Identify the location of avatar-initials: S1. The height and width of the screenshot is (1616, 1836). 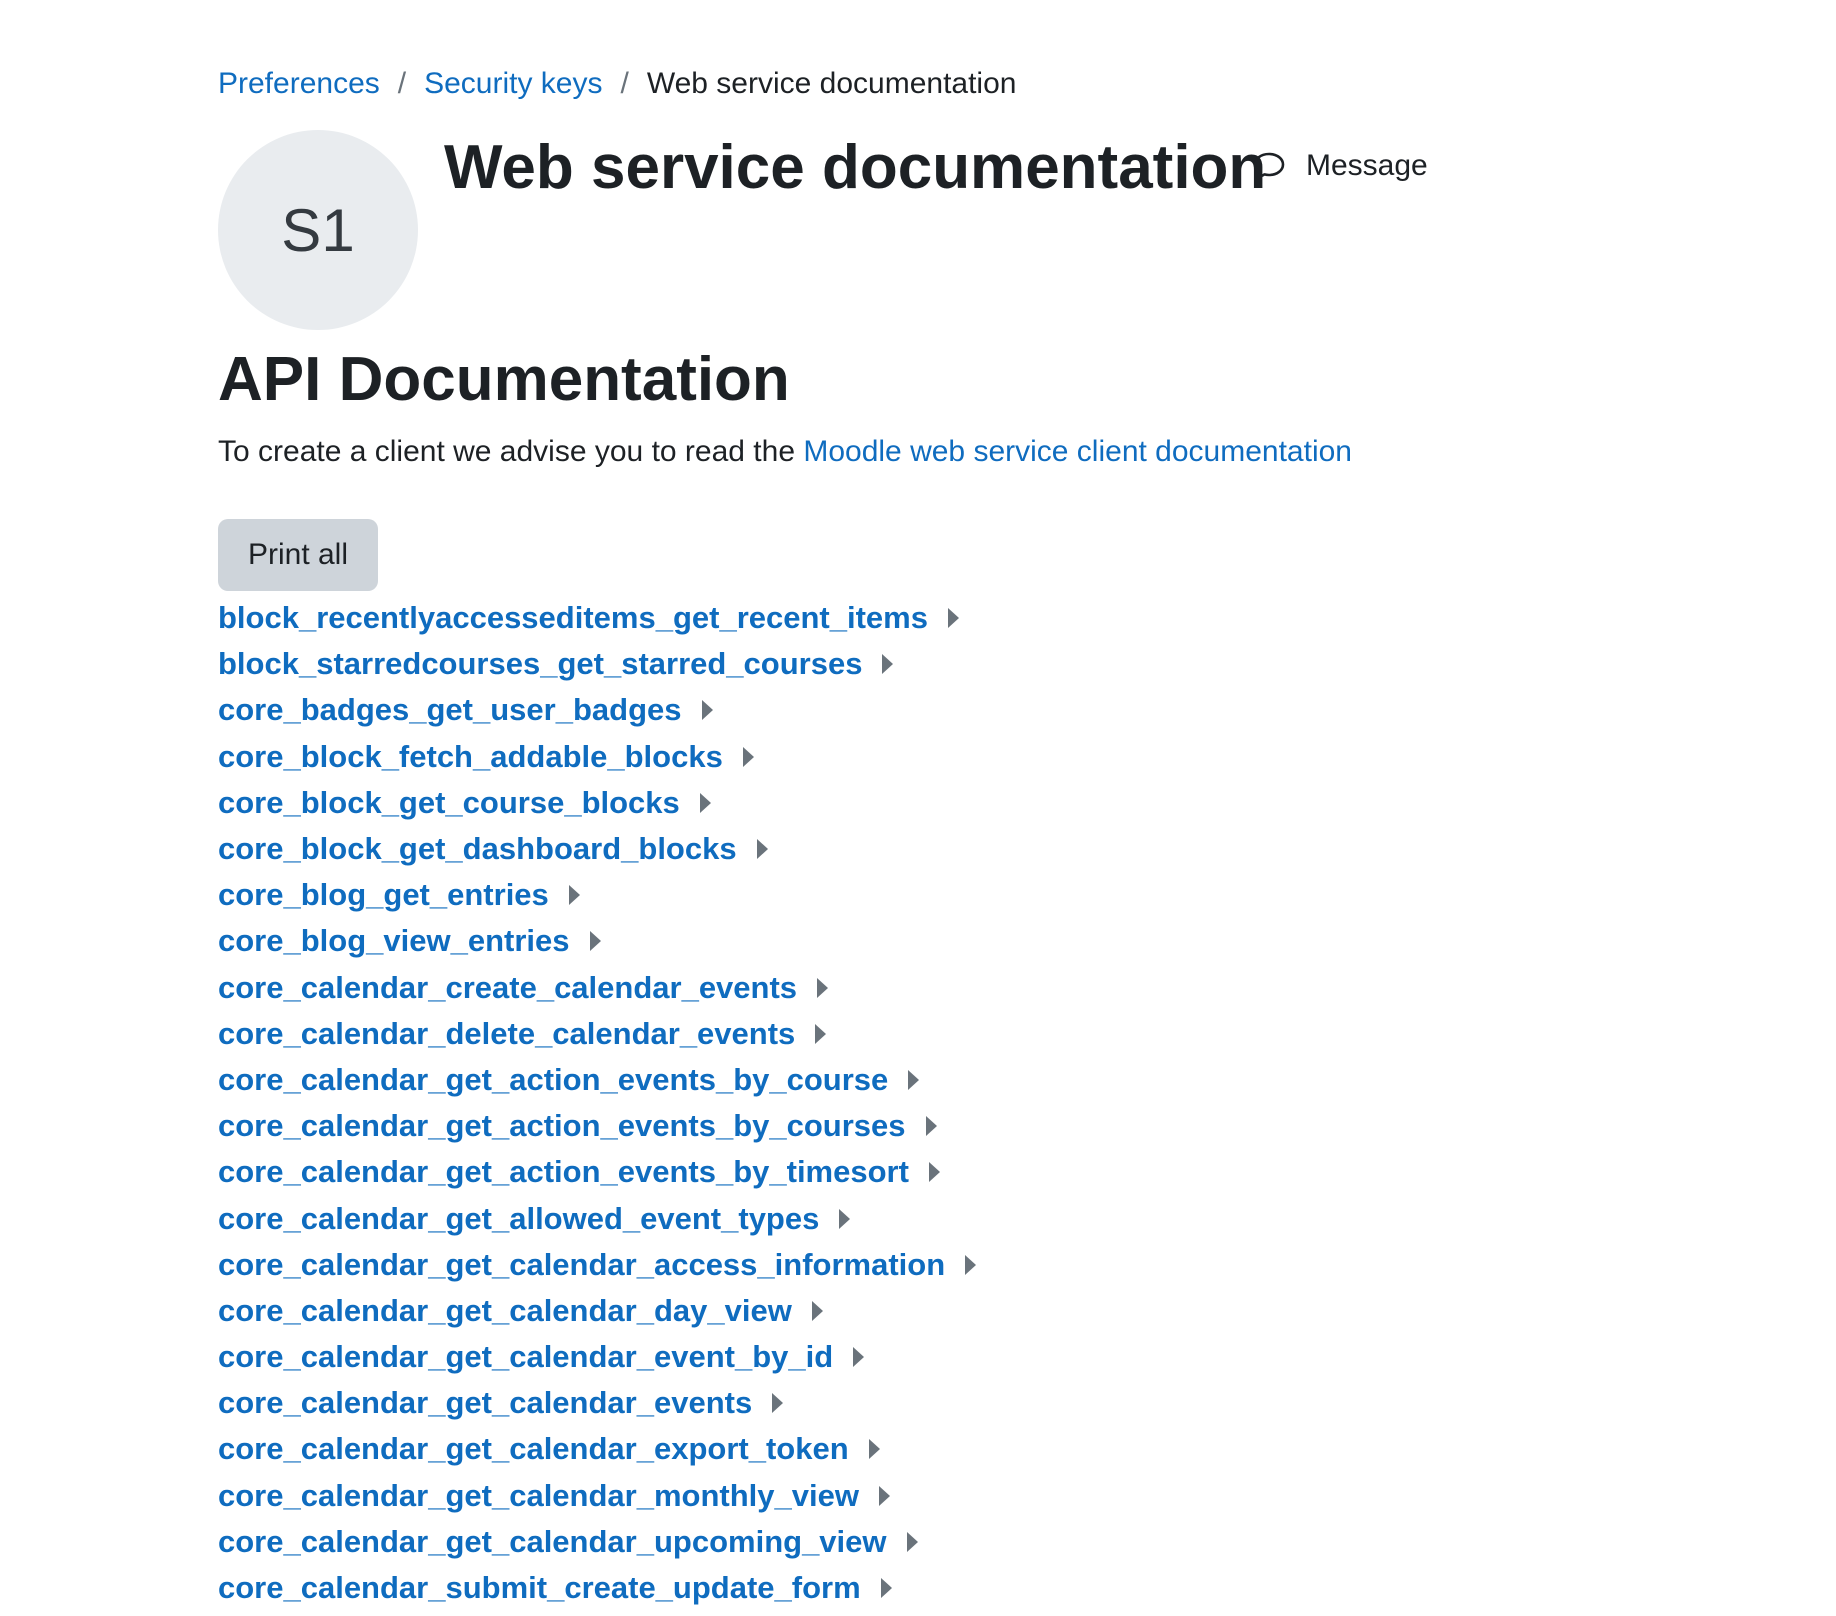
(318, 230).